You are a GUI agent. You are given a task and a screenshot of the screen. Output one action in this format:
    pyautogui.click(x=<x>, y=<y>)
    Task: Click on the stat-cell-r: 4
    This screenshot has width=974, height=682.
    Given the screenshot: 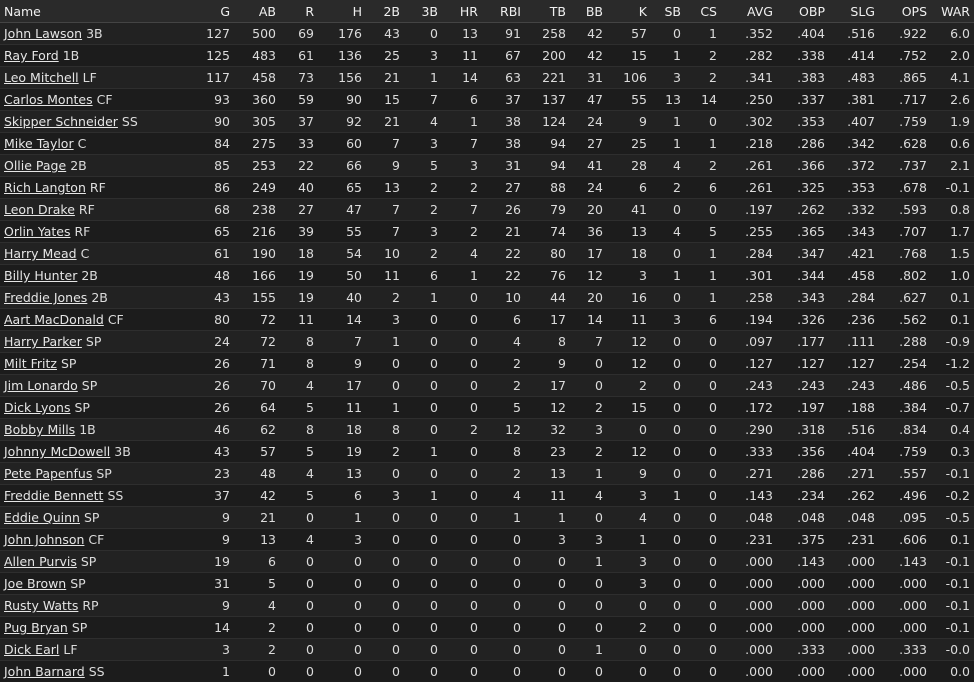 What is the action you would take?
    pyautogui.click(x=299, y=385)
    